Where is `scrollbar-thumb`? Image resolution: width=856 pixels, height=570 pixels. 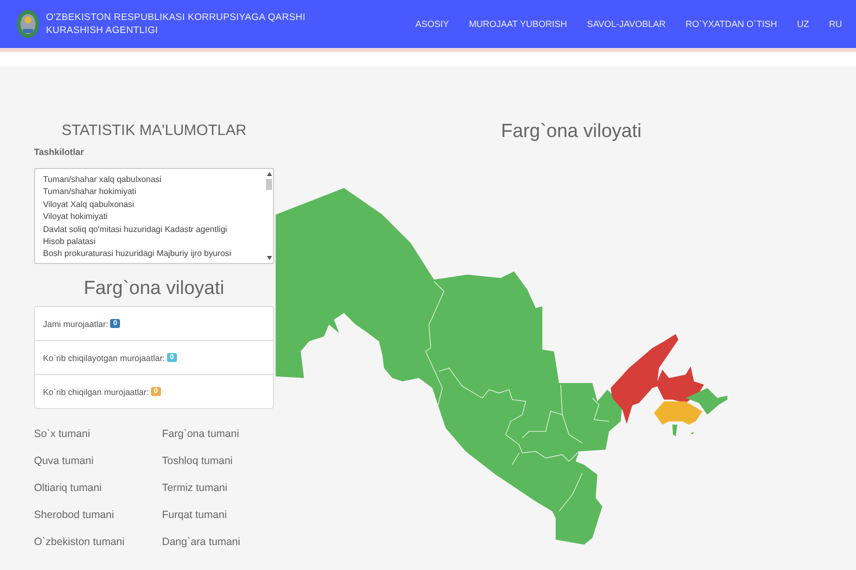 scrollbar-thumb is located at coordinates (269, 184).